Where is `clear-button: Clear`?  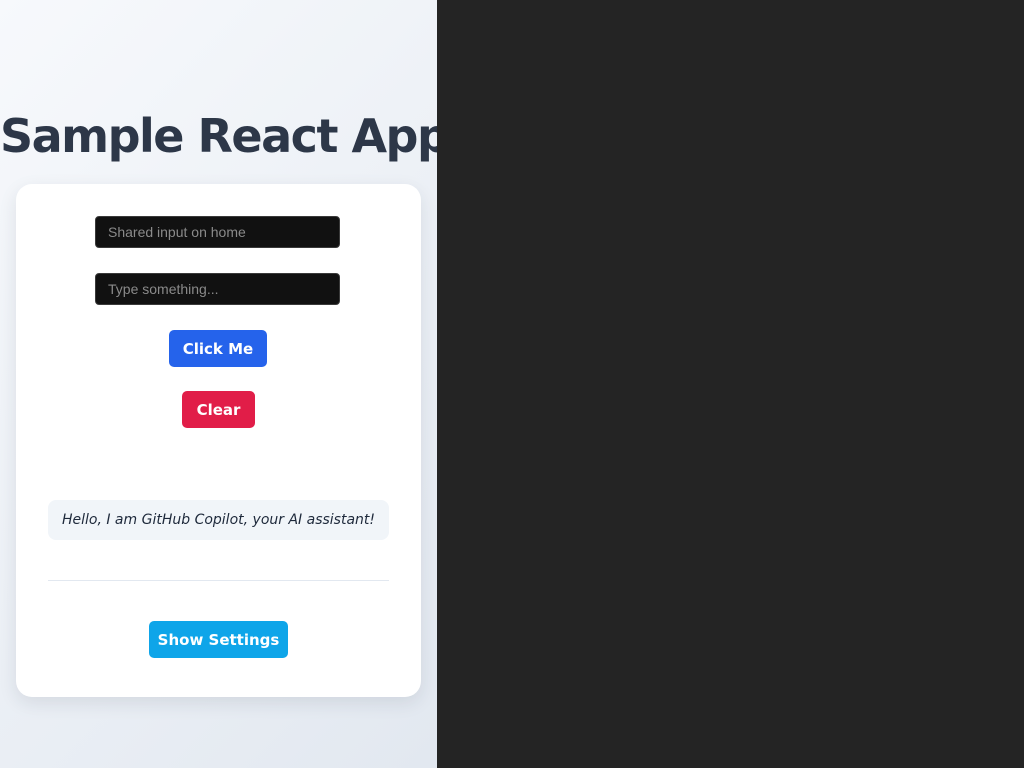
clear-button: Clear is located at coordinates (218, 409).